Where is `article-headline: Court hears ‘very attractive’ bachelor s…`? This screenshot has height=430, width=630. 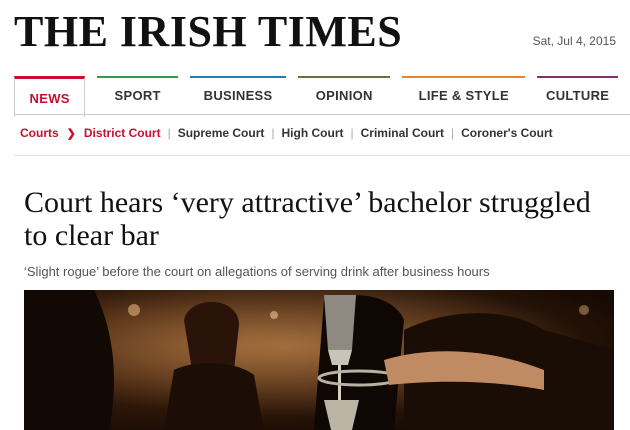
article-headline: Court hears ‘very attractive’ bachelor s… is located at coordinates (307, 219).